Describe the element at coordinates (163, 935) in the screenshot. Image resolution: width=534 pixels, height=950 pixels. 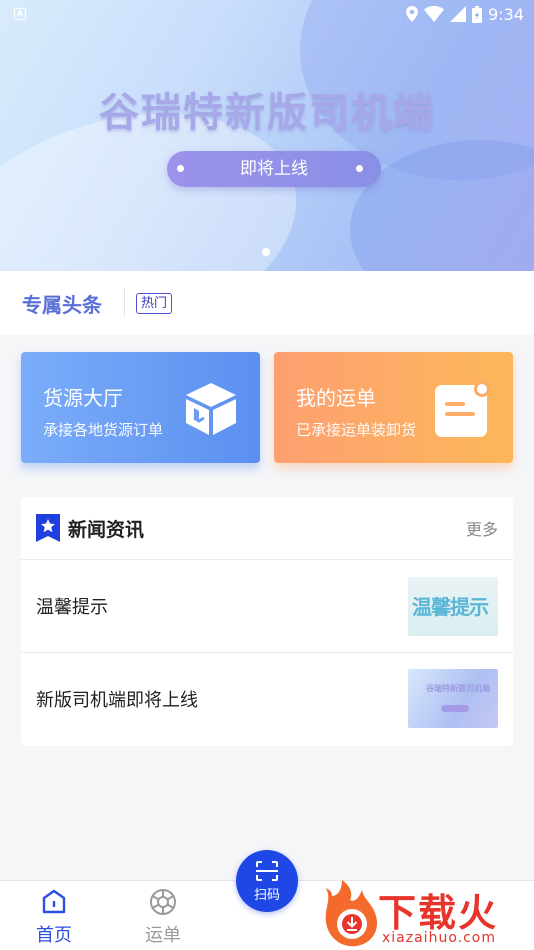
I see `nav-orders-label: 运单` at that location.